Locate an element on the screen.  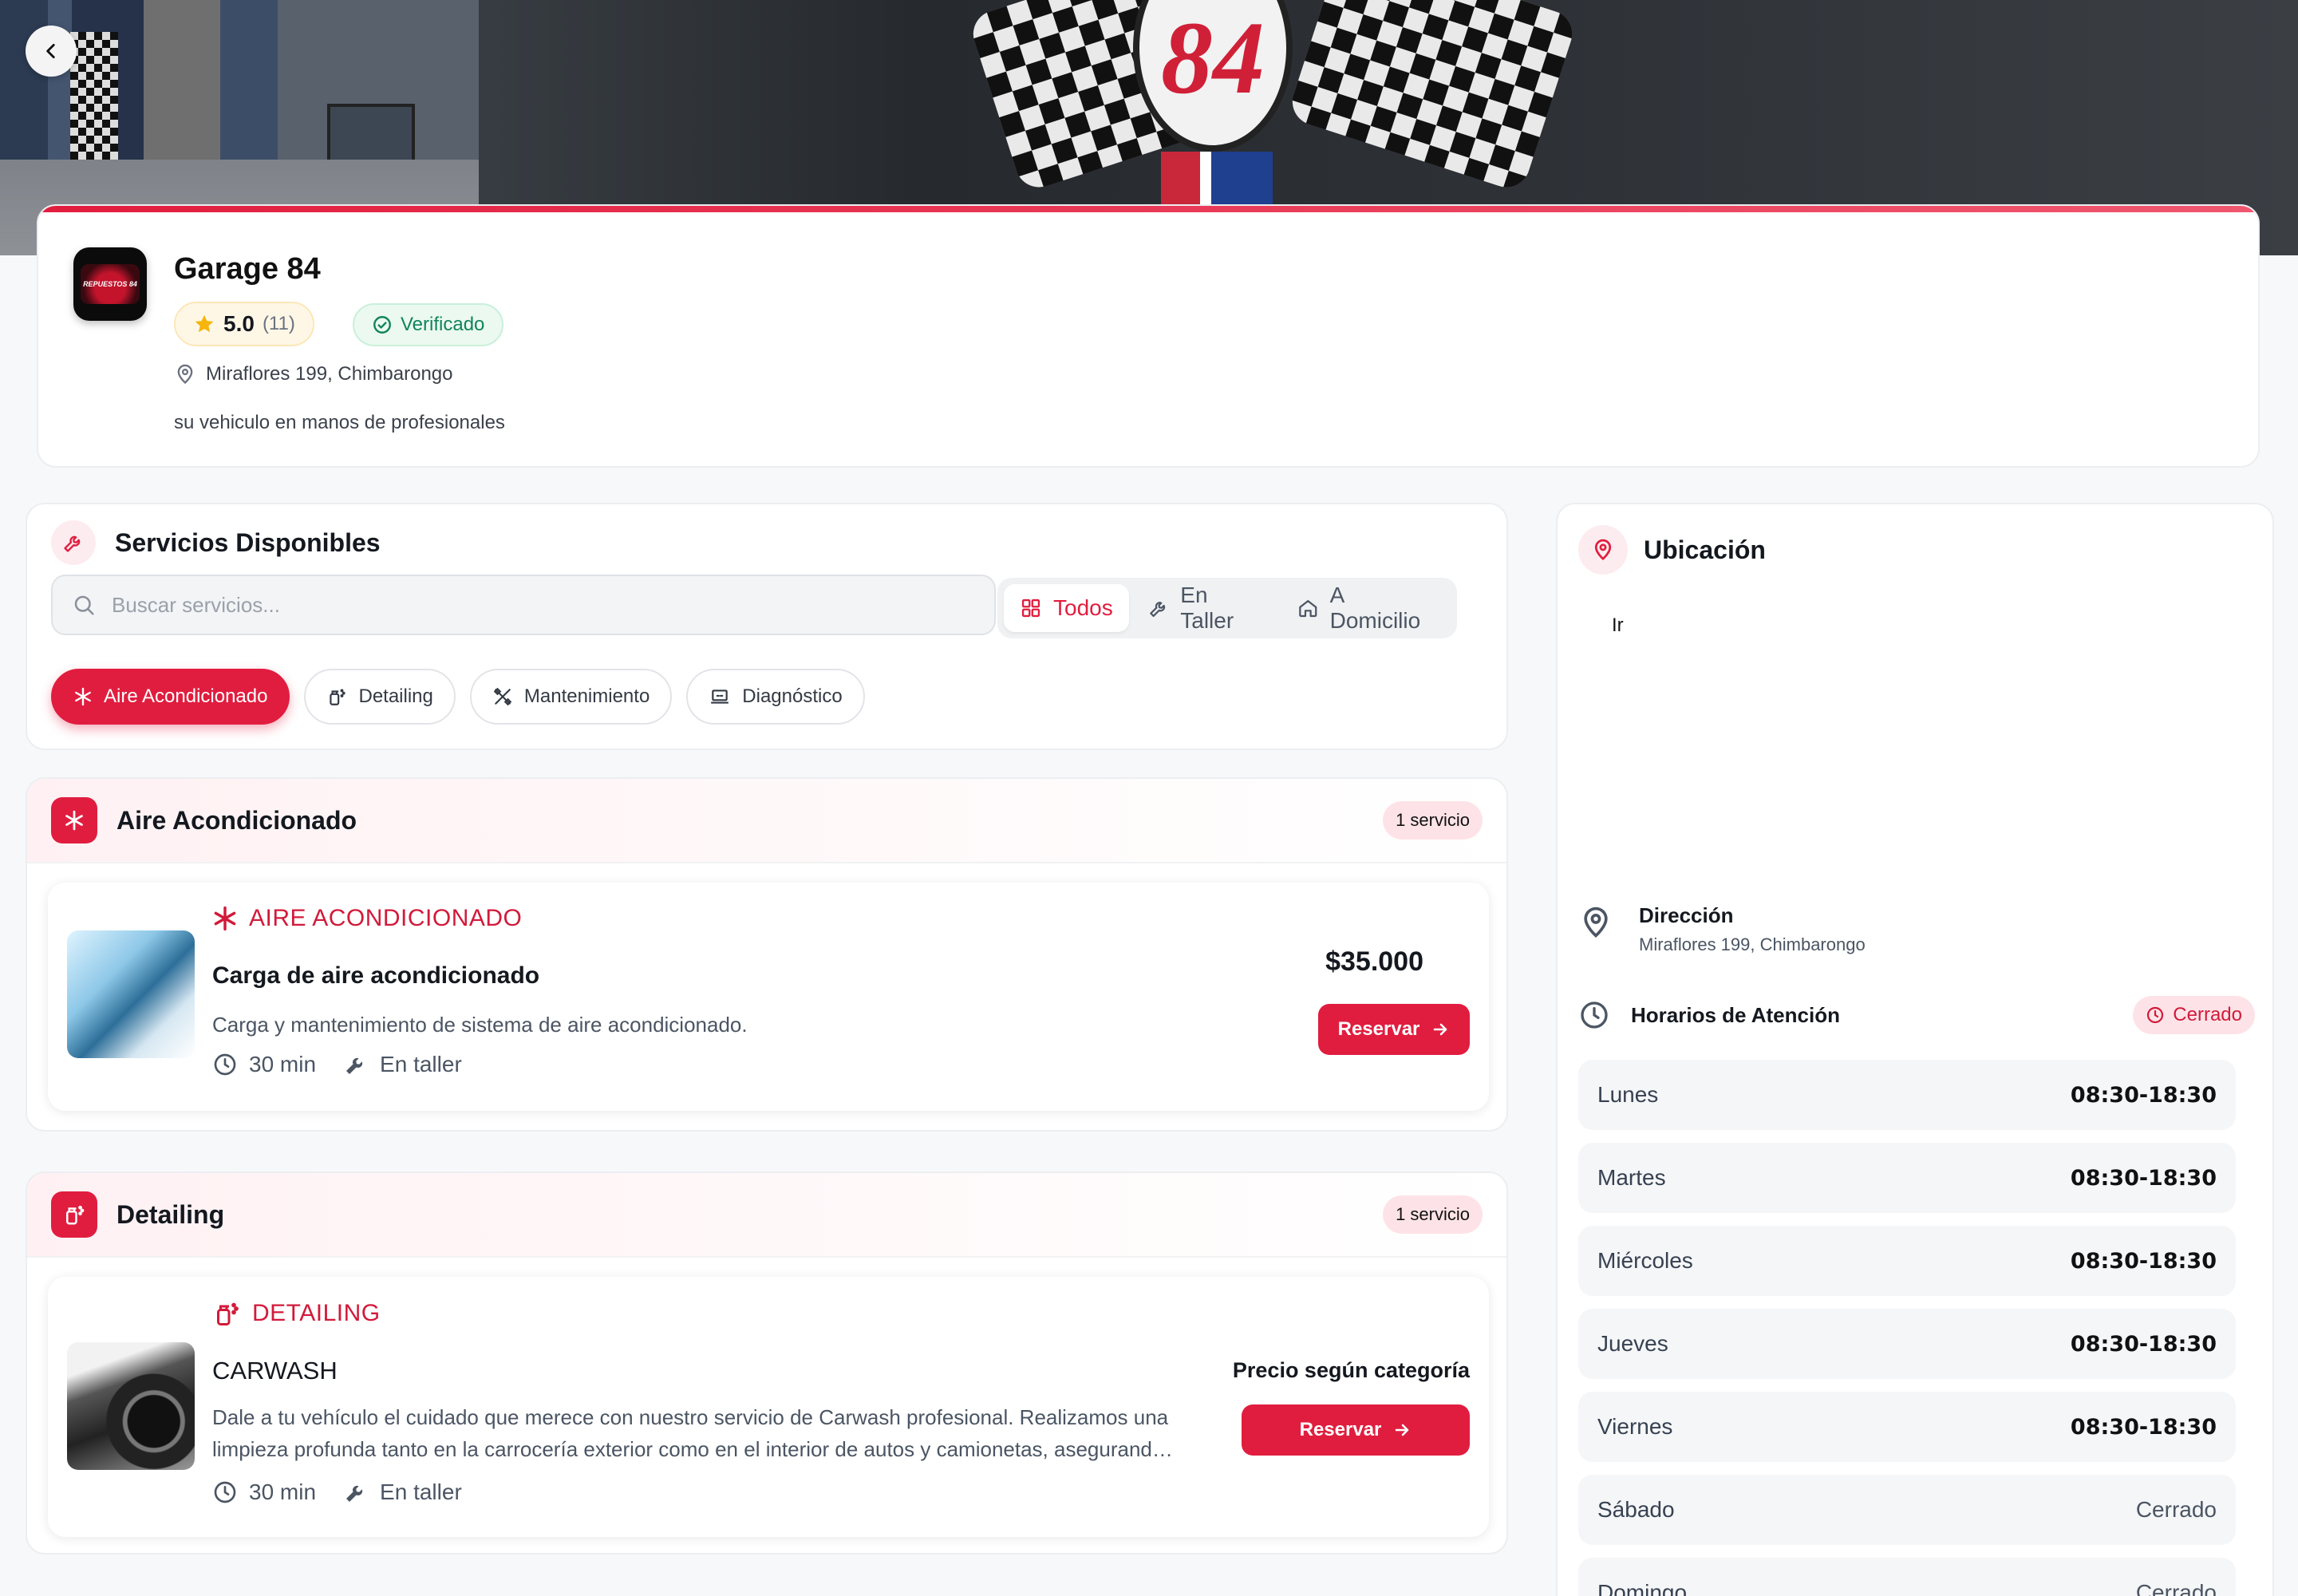
hours-row: Lunes 08:30-18:30 is located at coordinates (1907, 1095).